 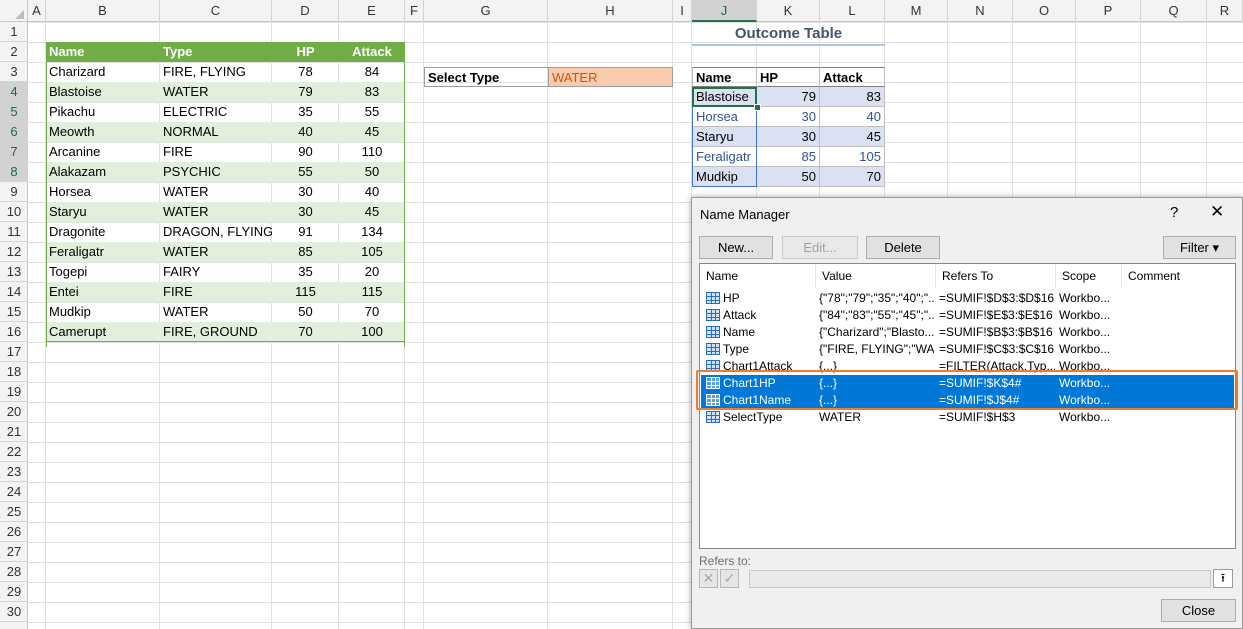 I want to click on source-cell-hp: 55, so click(x=305, y=172).